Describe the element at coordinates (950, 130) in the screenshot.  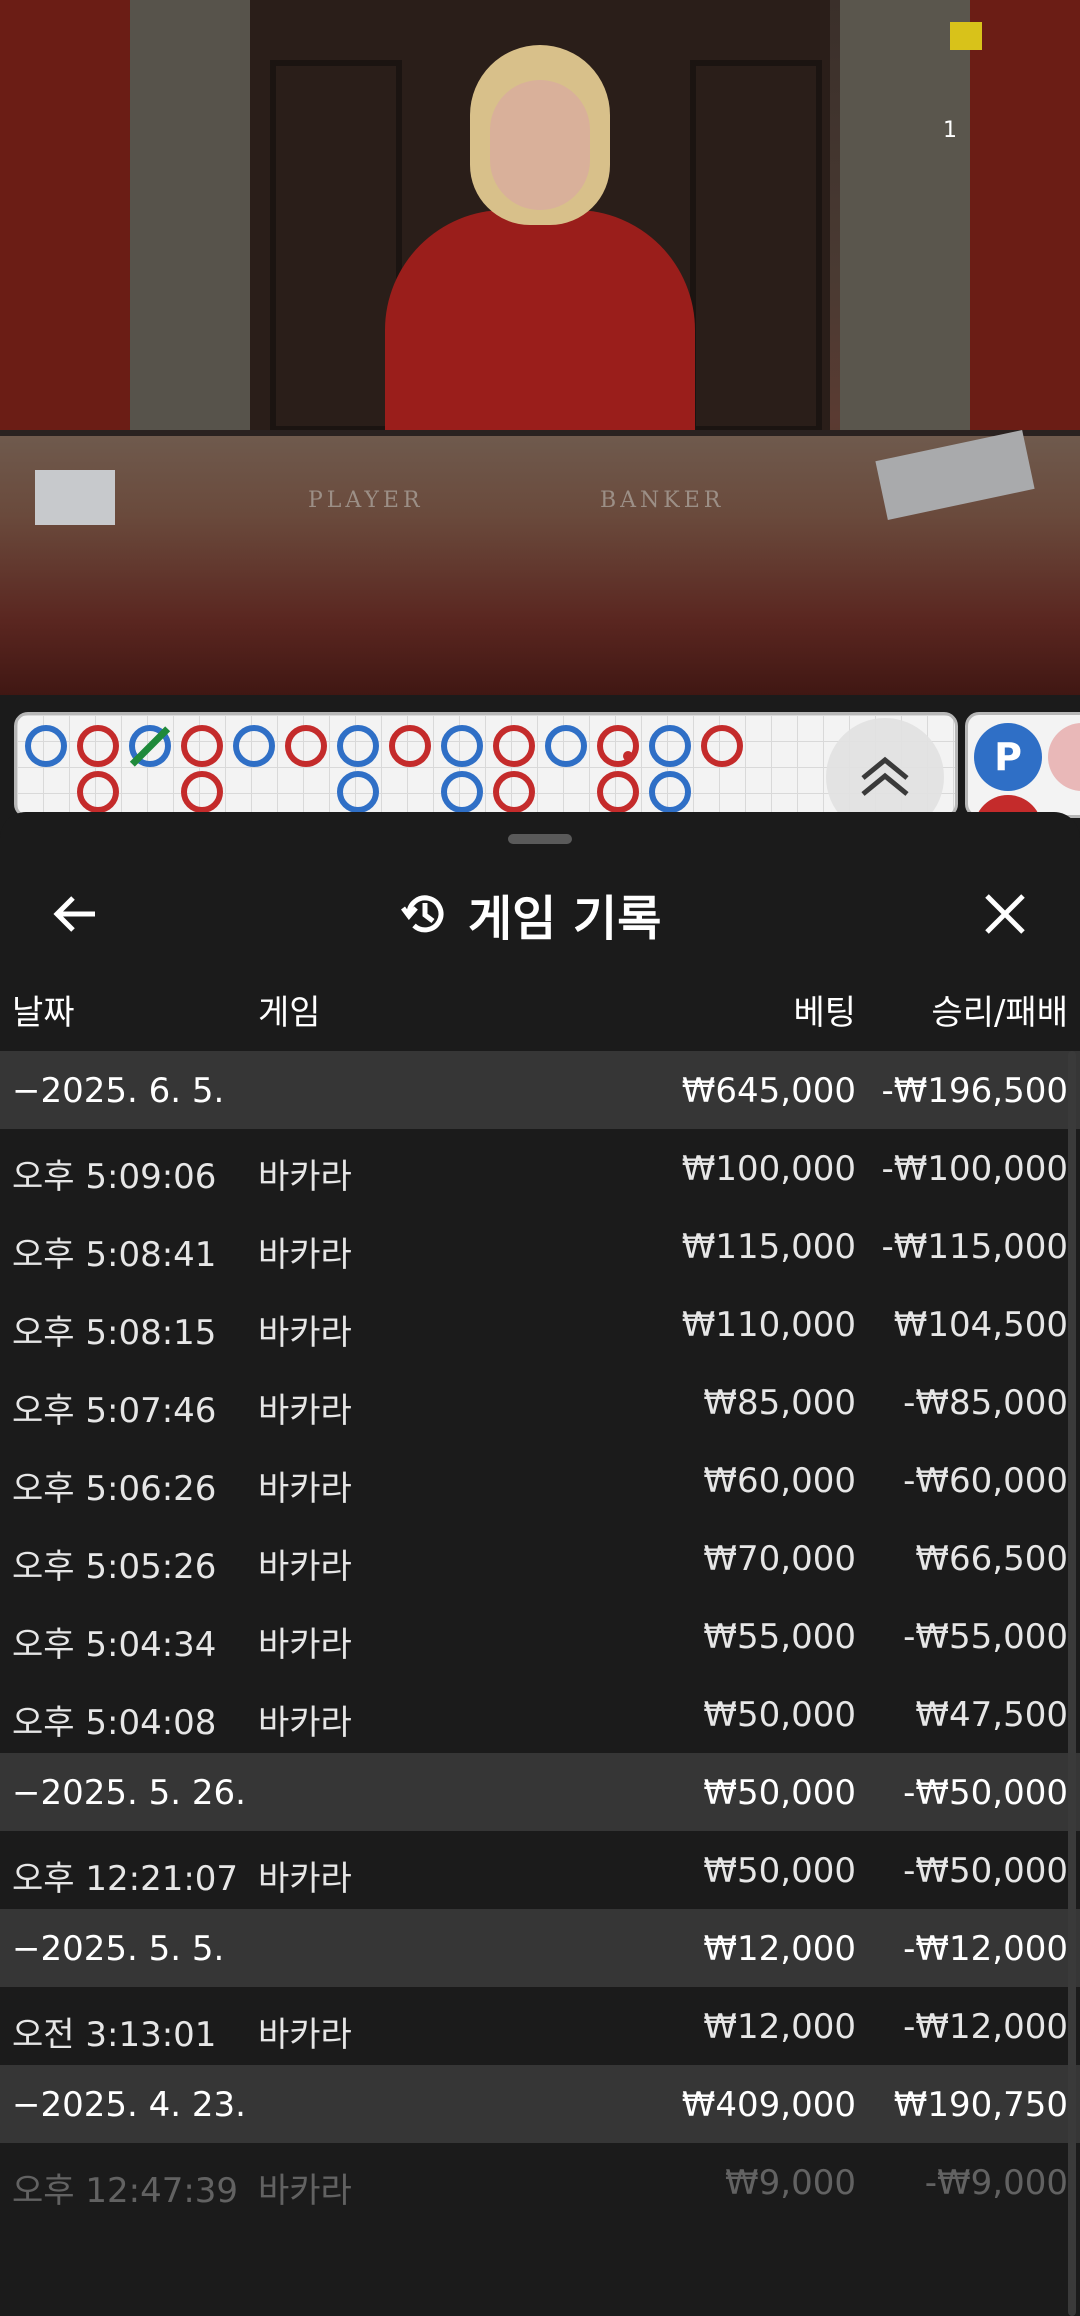
I see `viewer-count: 1` at that location.